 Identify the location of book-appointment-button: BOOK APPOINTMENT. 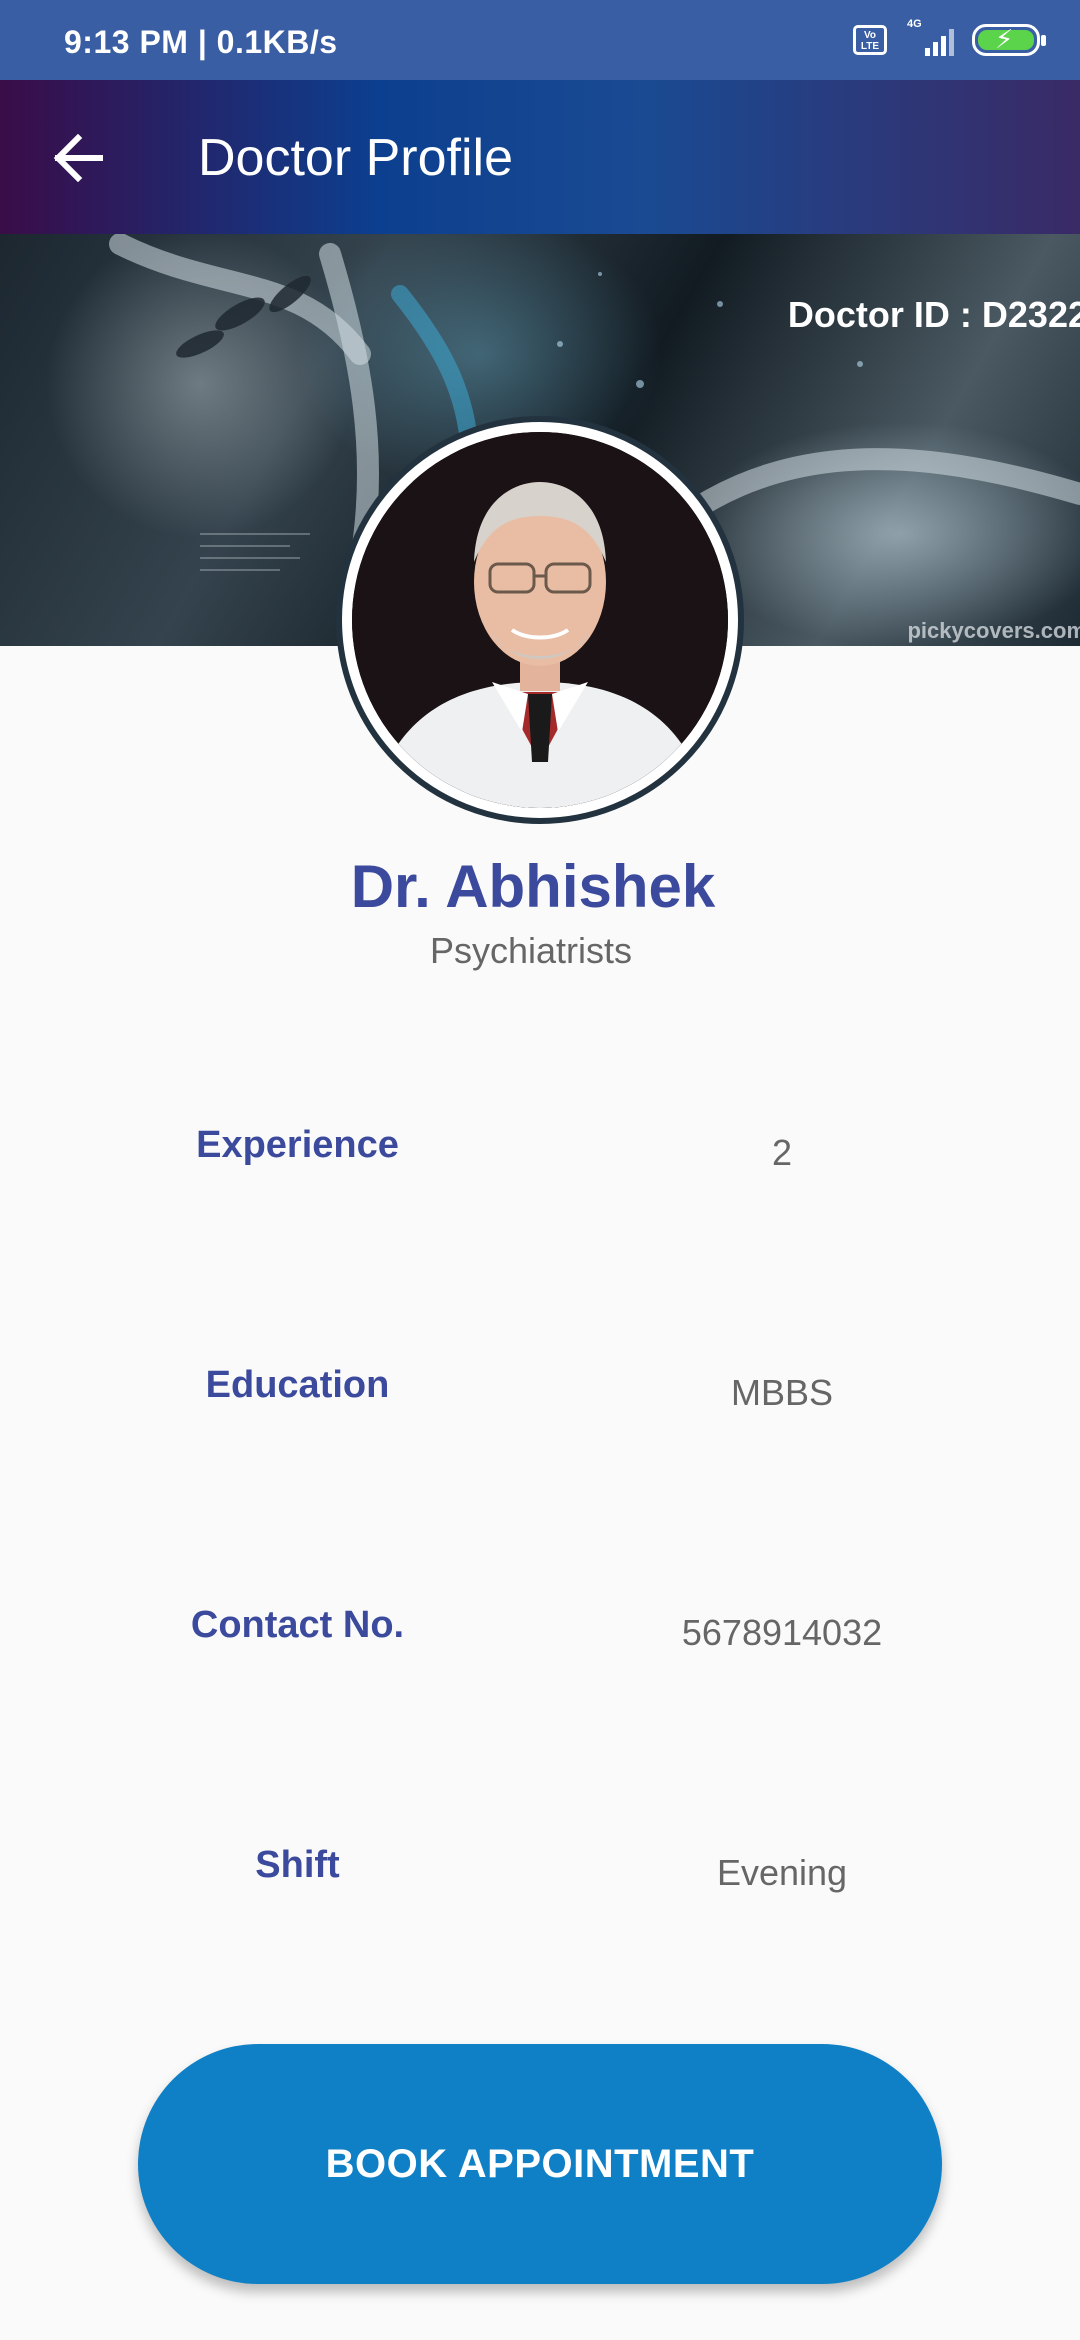
(540, 2164).